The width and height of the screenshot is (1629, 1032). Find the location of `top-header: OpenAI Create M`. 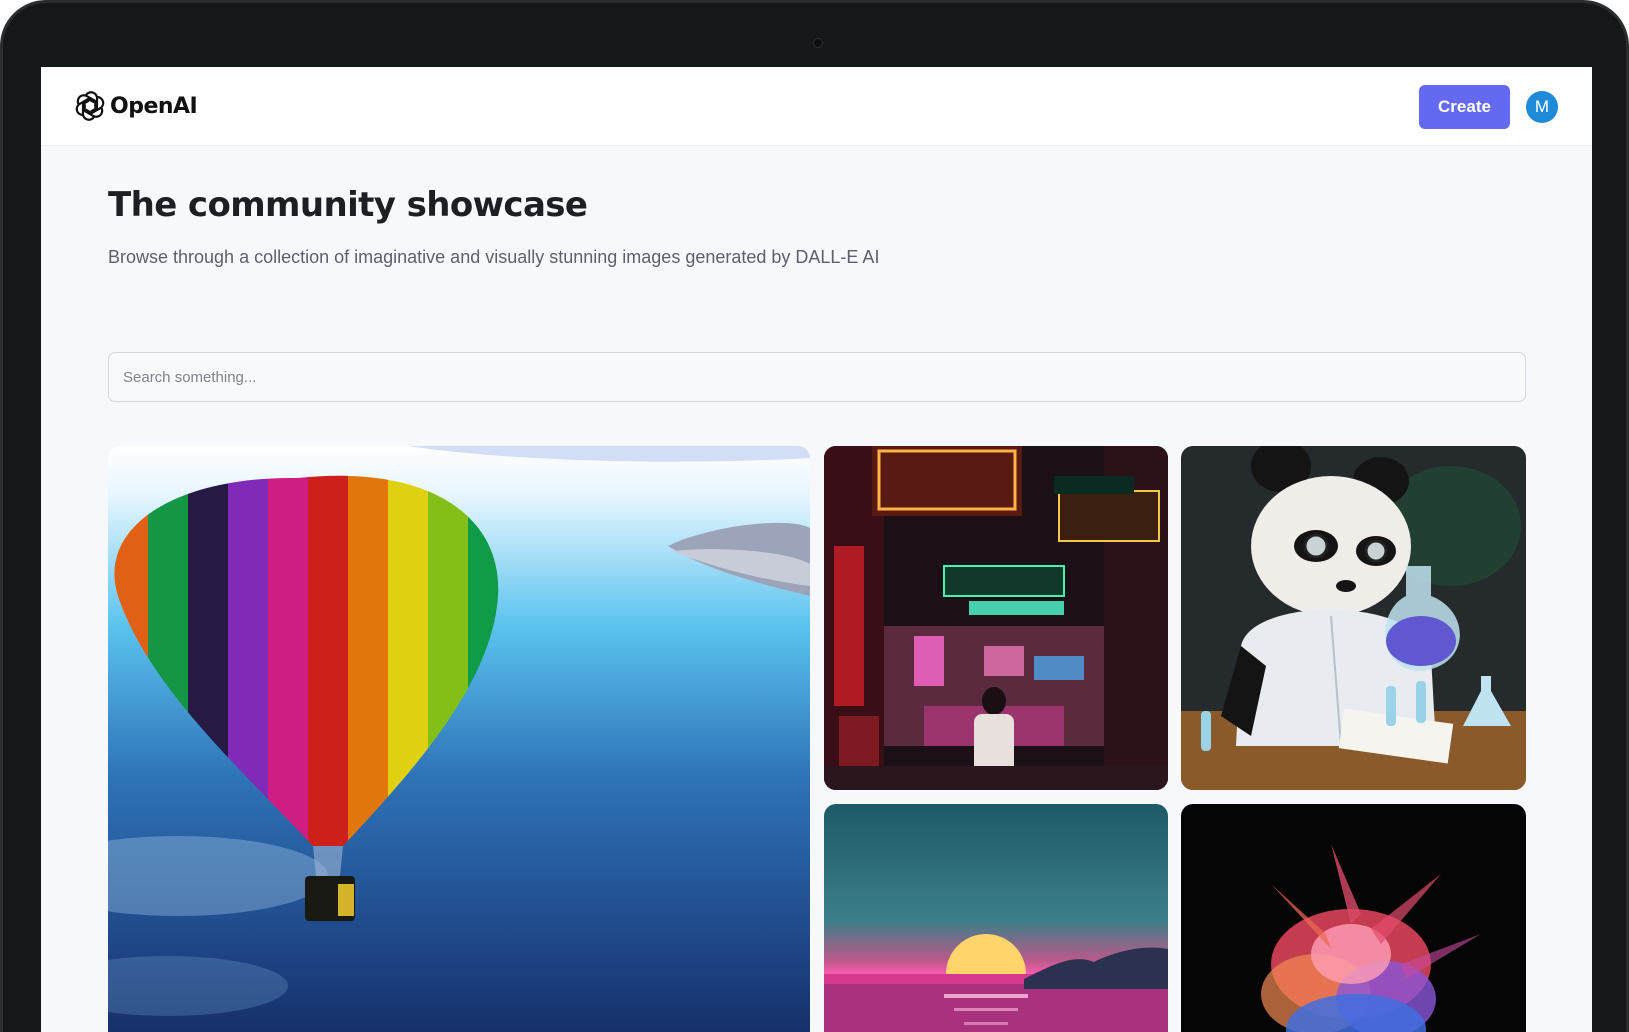

top-header: OpenAI Create M is located at coordinates (816, 106).